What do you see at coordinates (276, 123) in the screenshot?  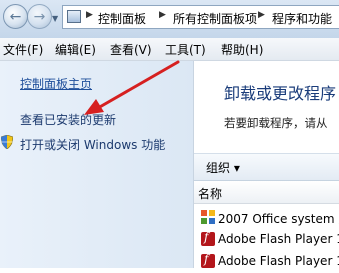 I see `page-description: 若要卸载程序，请从` at bounding box center [276, 123].